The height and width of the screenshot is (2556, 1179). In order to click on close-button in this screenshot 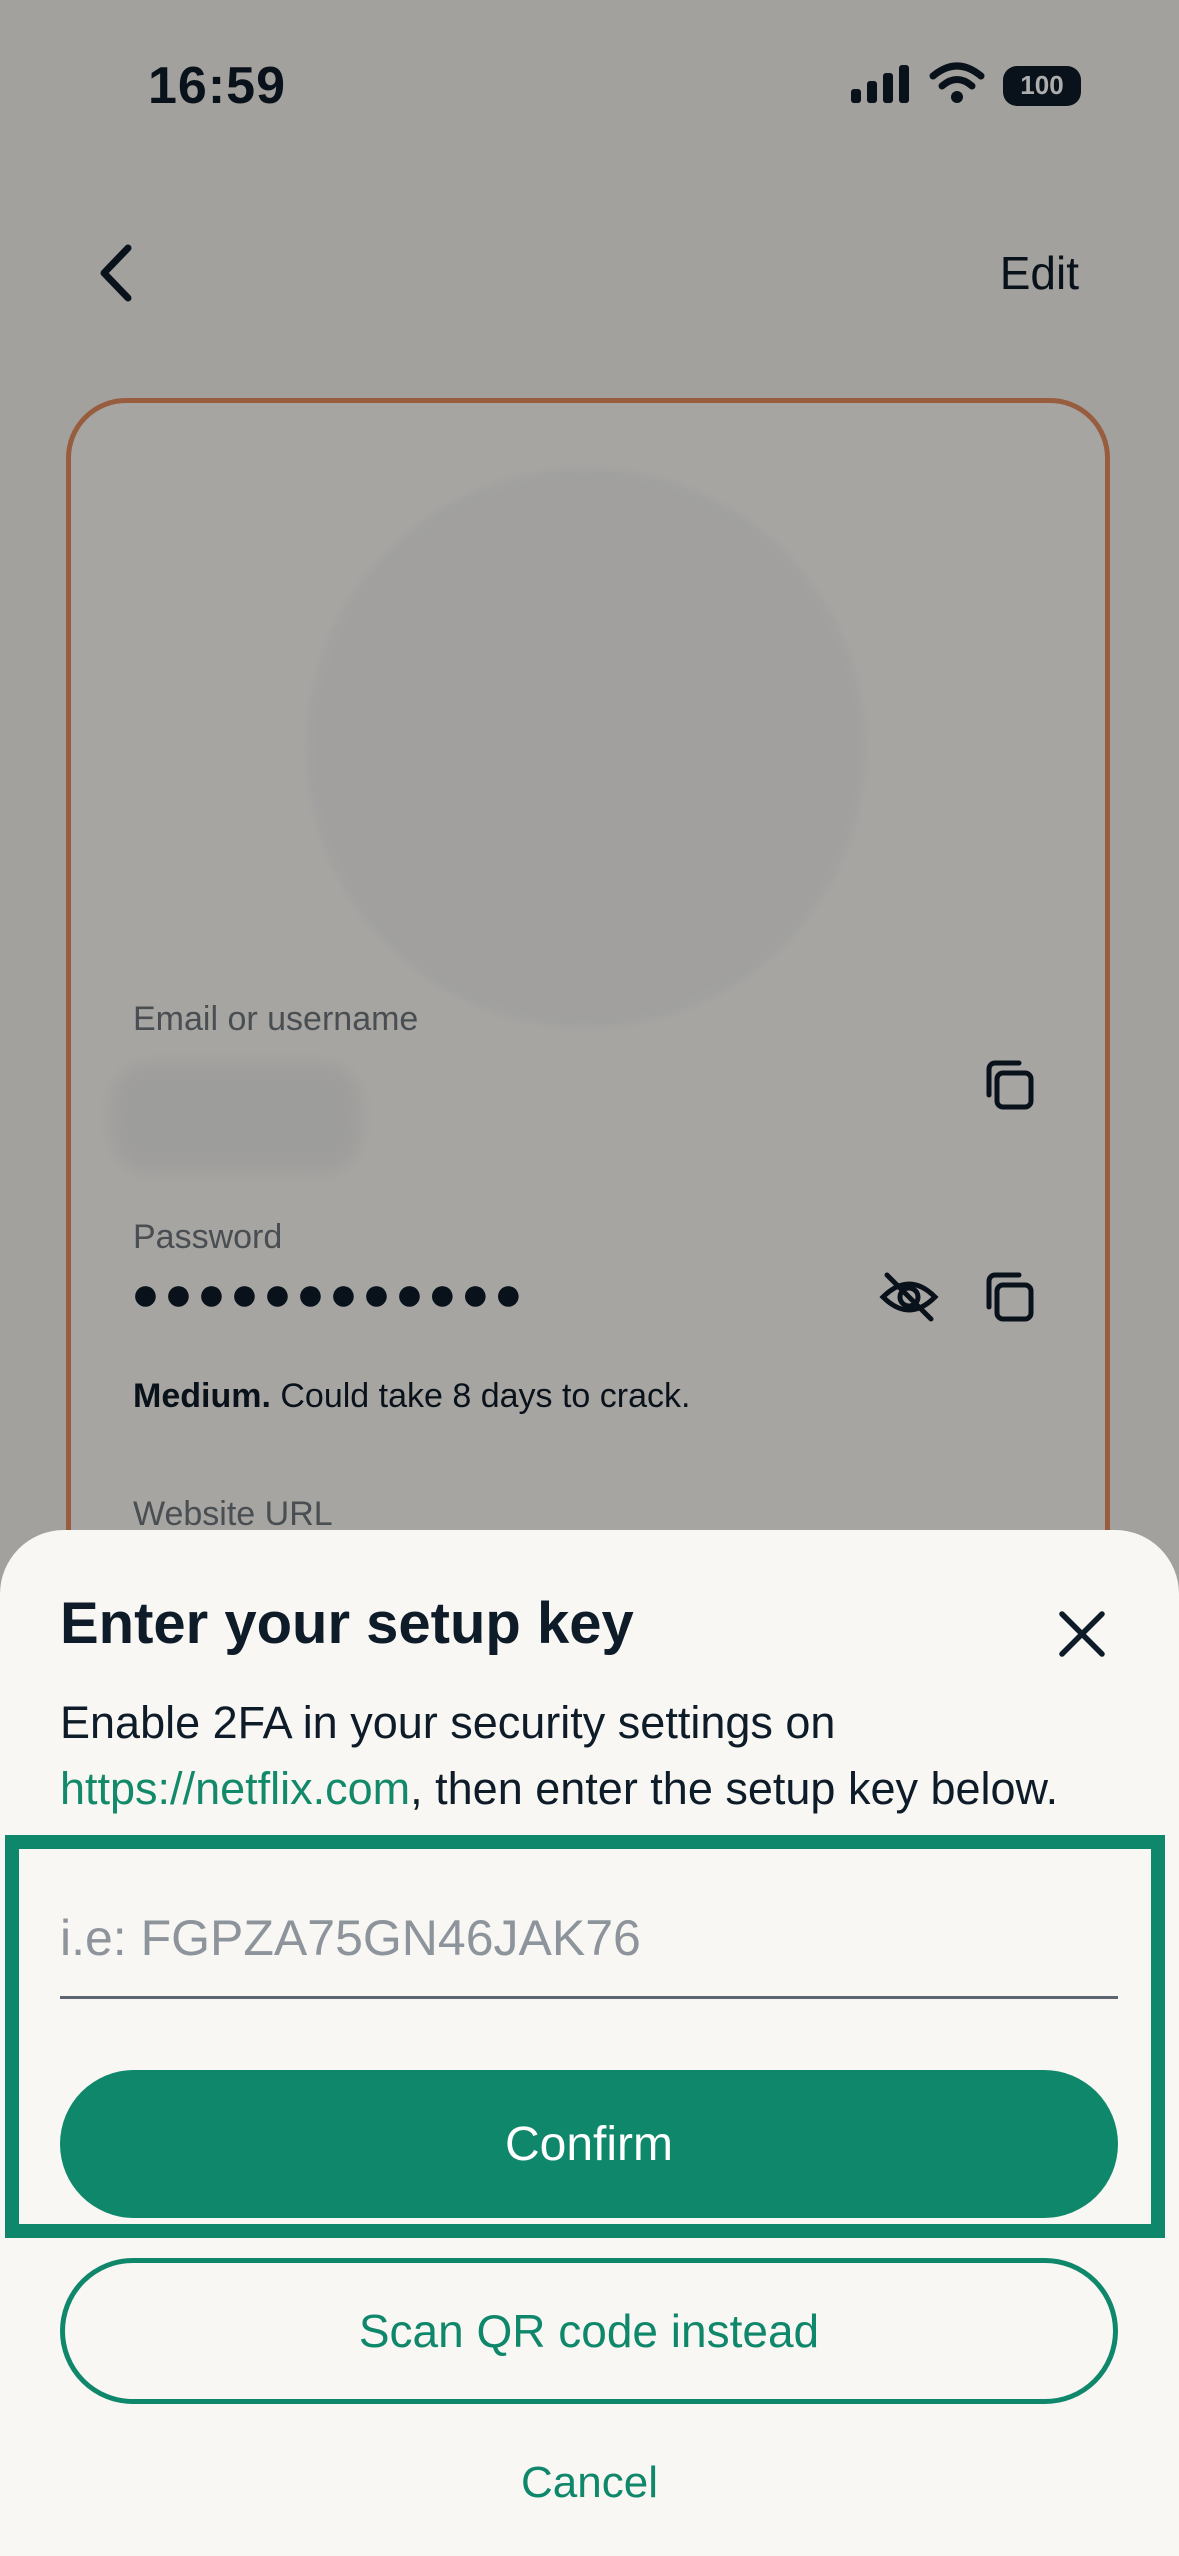, I will do `click(1082, 1634)`.